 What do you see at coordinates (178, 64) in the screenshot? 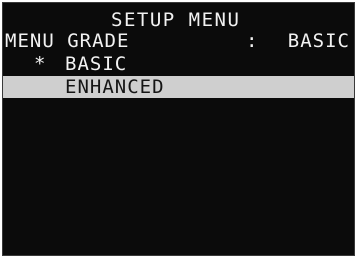
I see `menu-option-basic: * BASIC` at bounding box center [178, 64].